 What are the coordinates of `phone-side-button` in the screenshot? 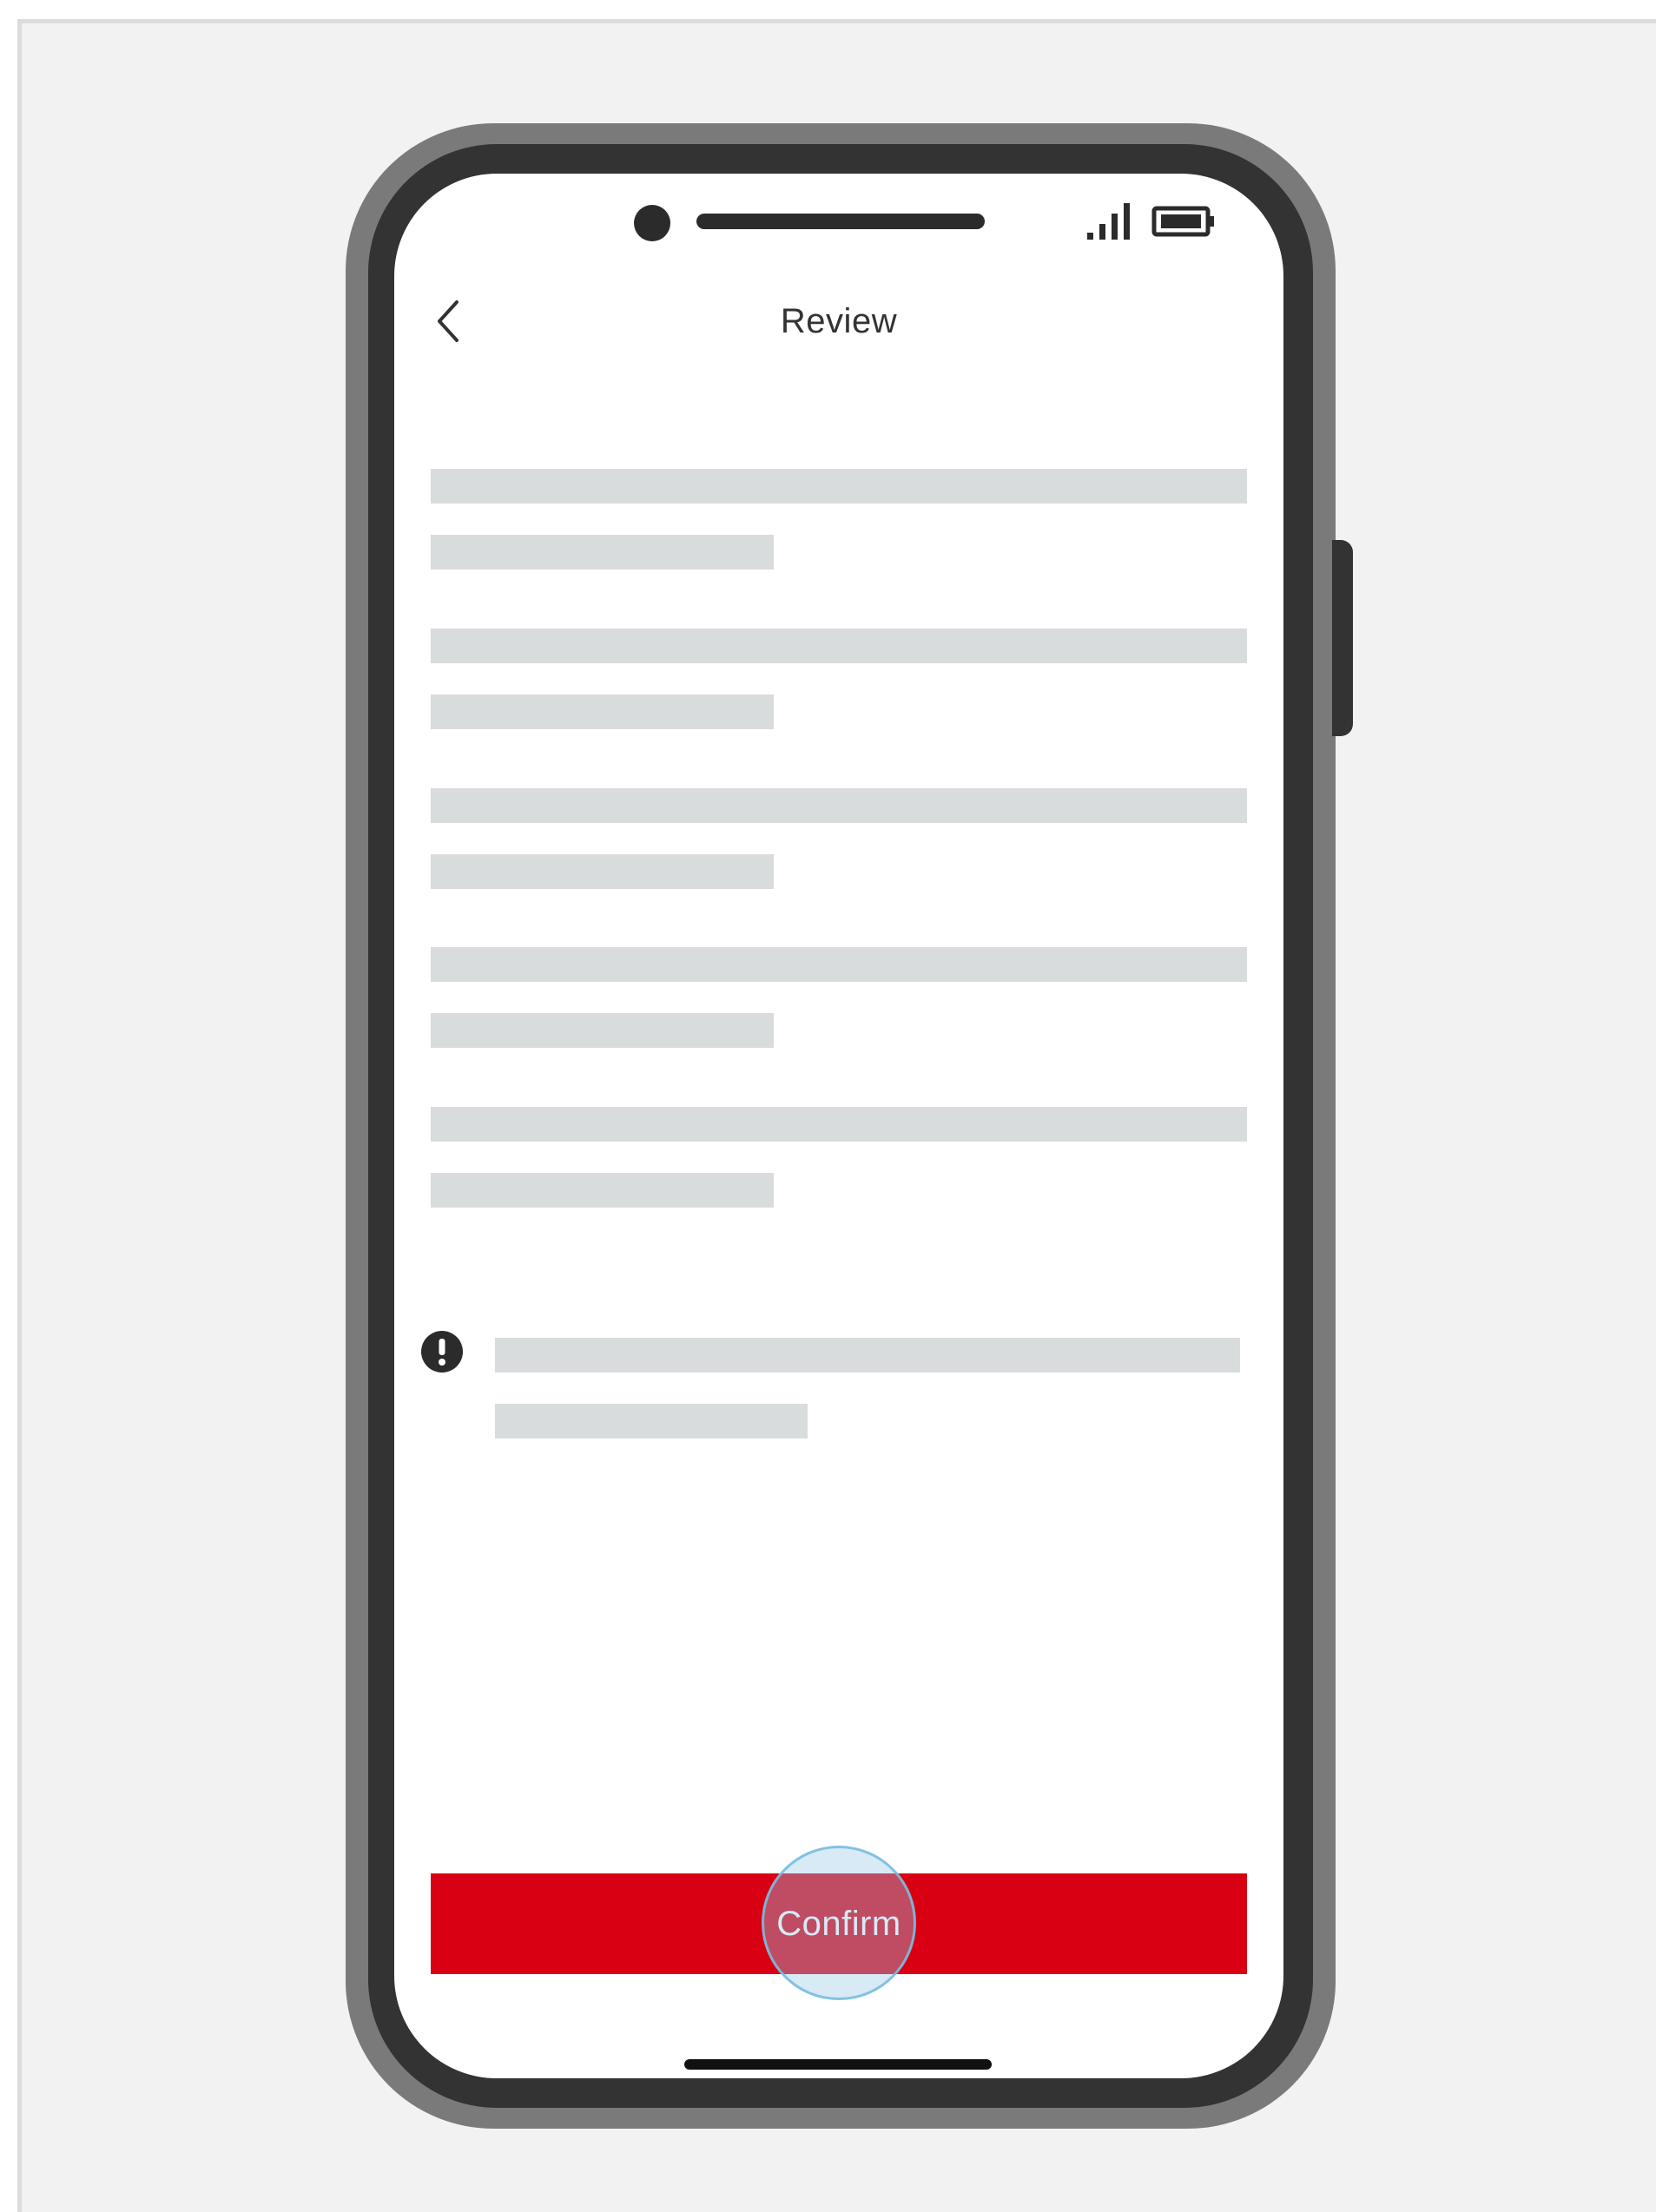 It's located at (1342, 638).